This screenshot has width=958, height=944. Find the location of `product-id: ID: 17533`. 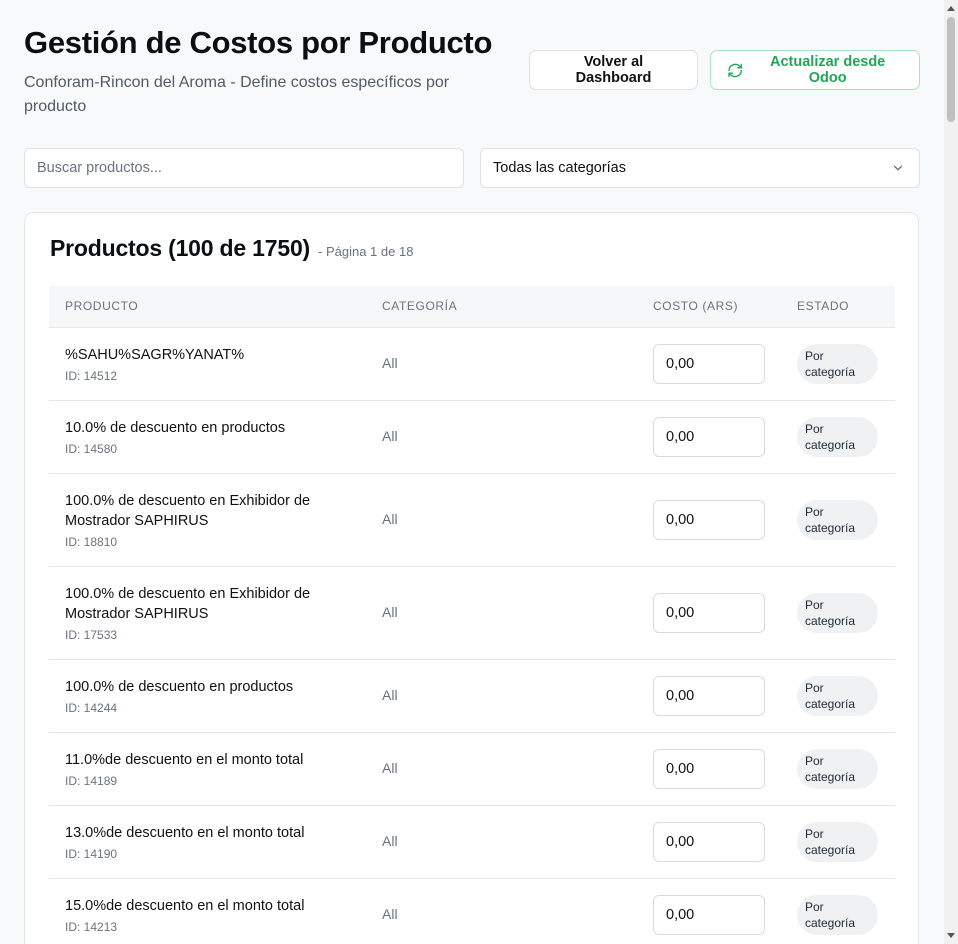

product-id: ID: 17533 is located at coordinates (91, 634).